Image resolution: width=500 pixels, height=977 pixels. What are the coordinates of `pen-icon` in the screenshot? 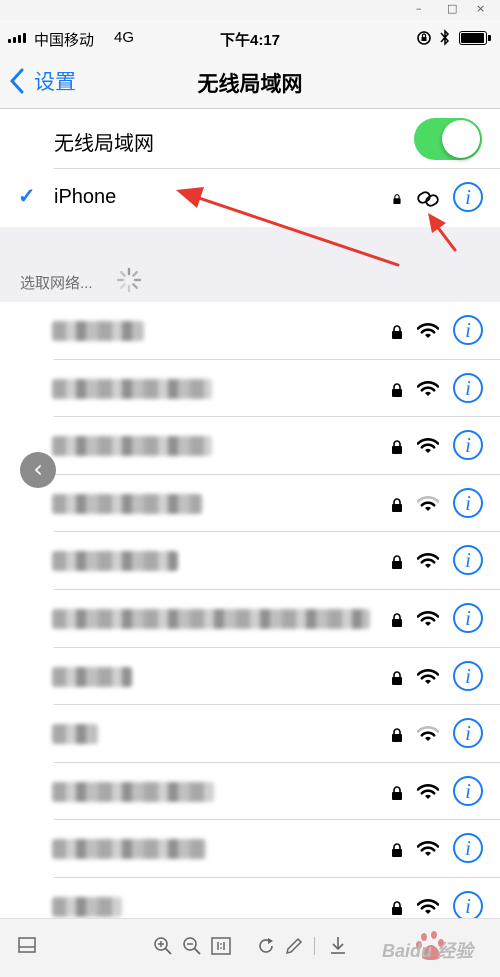 It's located at (294, 946).